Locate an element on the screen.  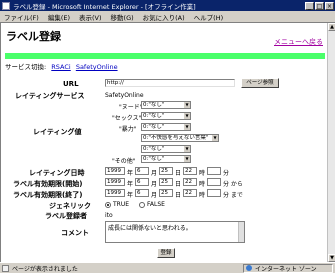
security-zone: インターネット ゾーン is located at coordinates (288, 268).